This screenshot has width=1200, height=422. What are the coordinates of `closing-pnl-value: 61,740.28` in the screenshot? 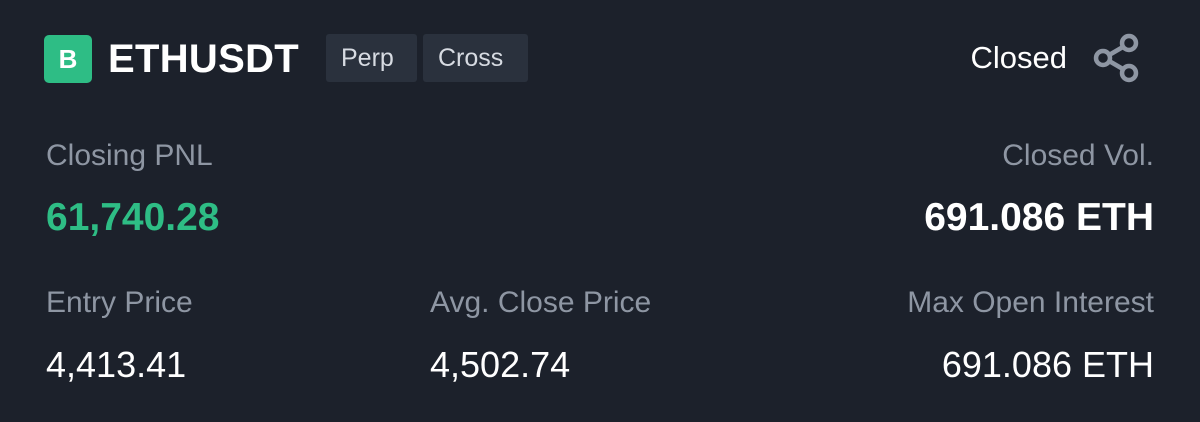 It's located at (133, 217).